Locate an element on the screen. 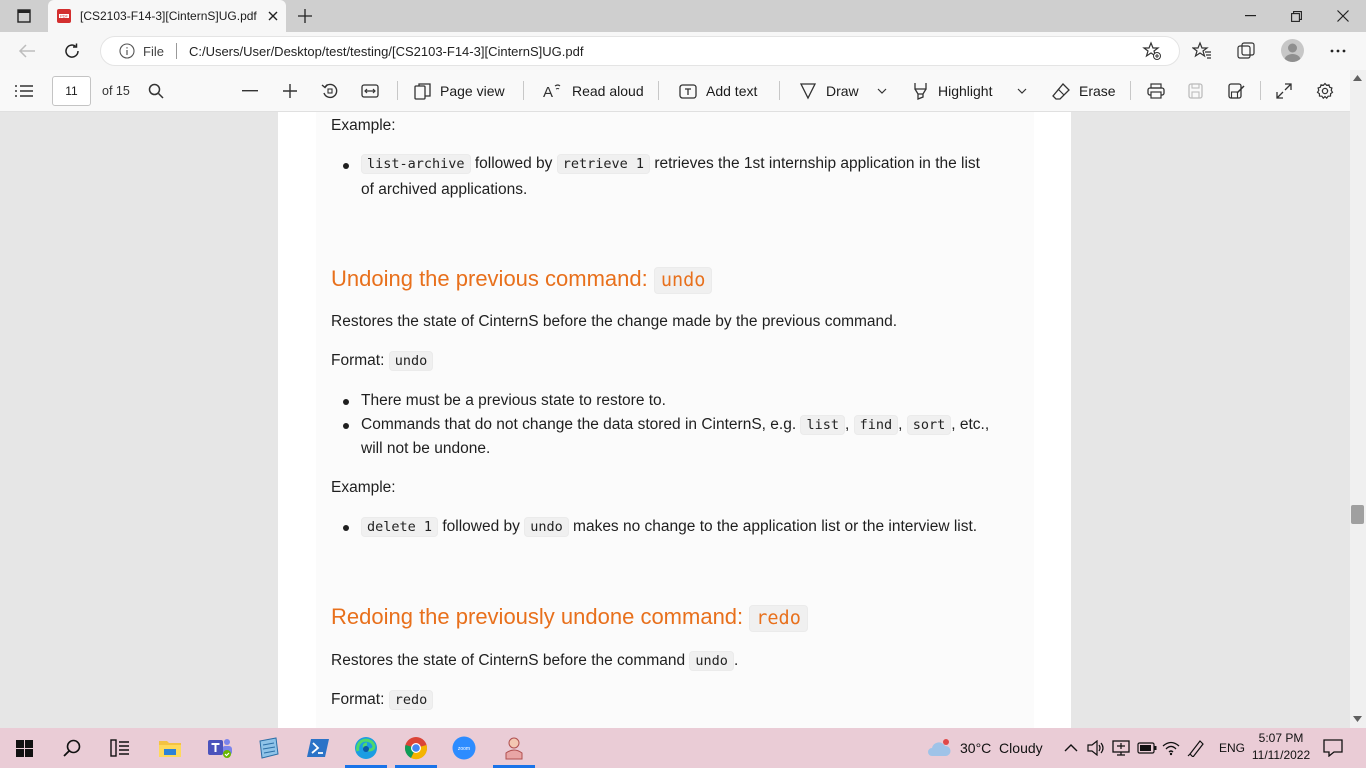 The width and height of the screenshot is (1366, 768). zoom-in-icon is located at coordinates (290, 91).